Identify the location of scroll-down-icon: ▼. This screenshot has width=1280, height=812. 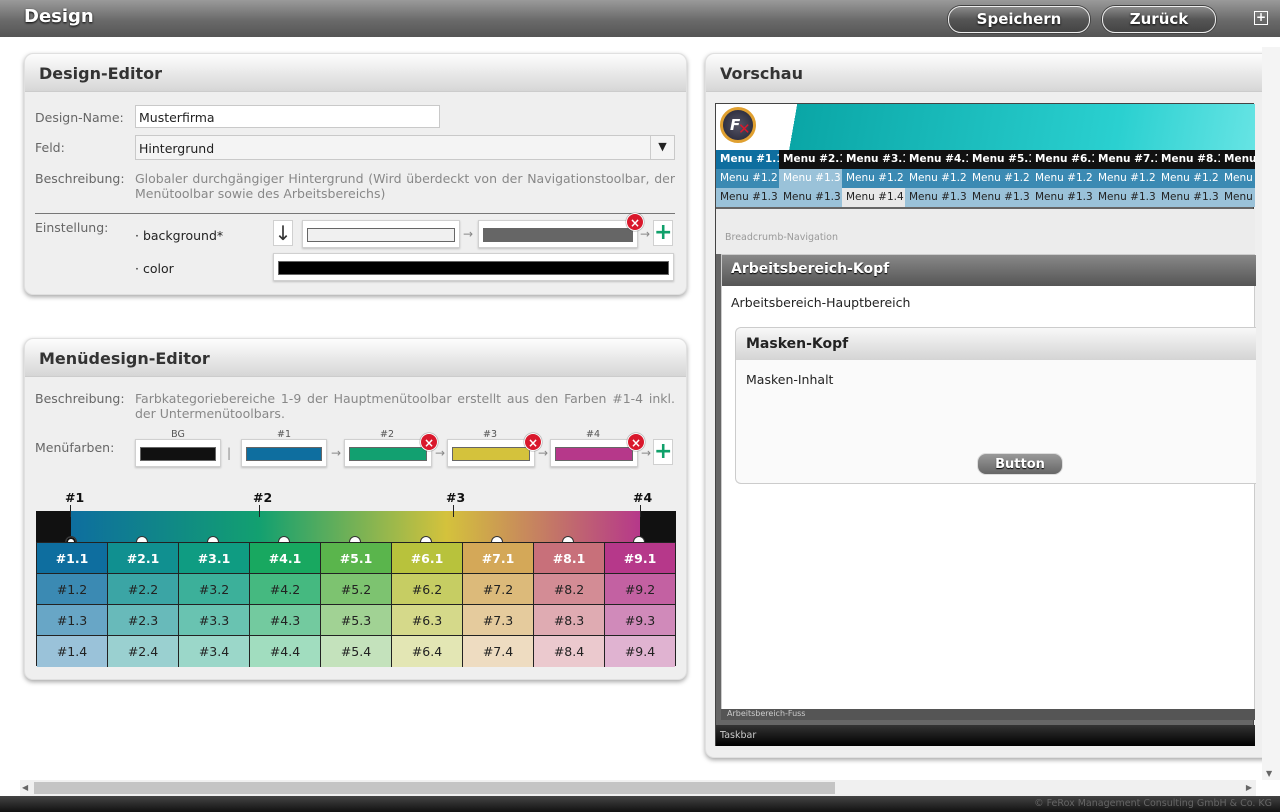
(1269, 773).